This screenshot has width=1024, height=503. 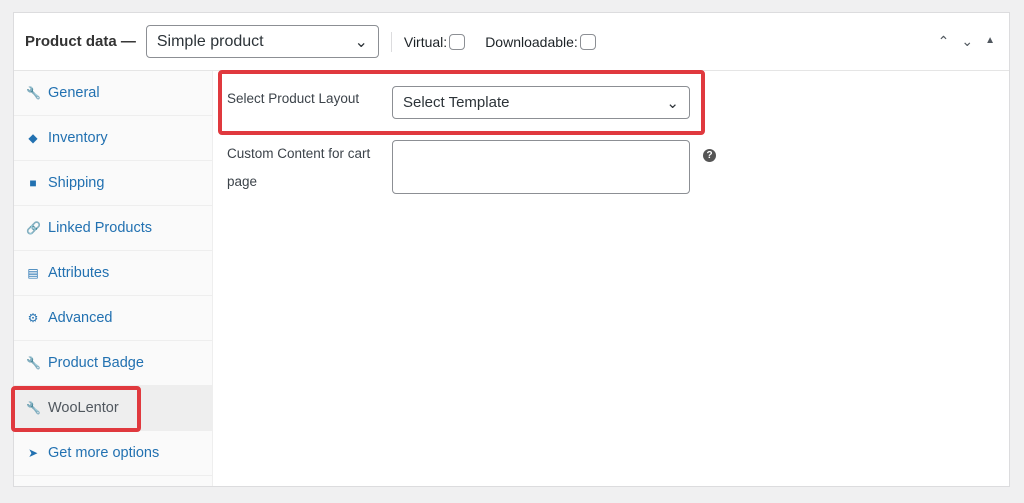 I want to click on tag-icon: ◆, so click(x=33, y=138).